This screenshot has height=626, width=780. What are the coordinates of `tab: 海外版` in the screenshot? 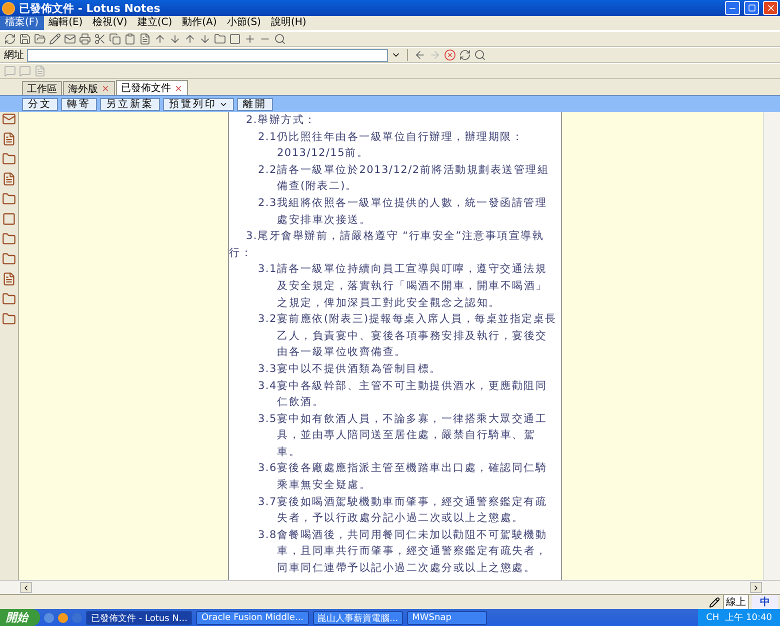 It's located at (89, 88).